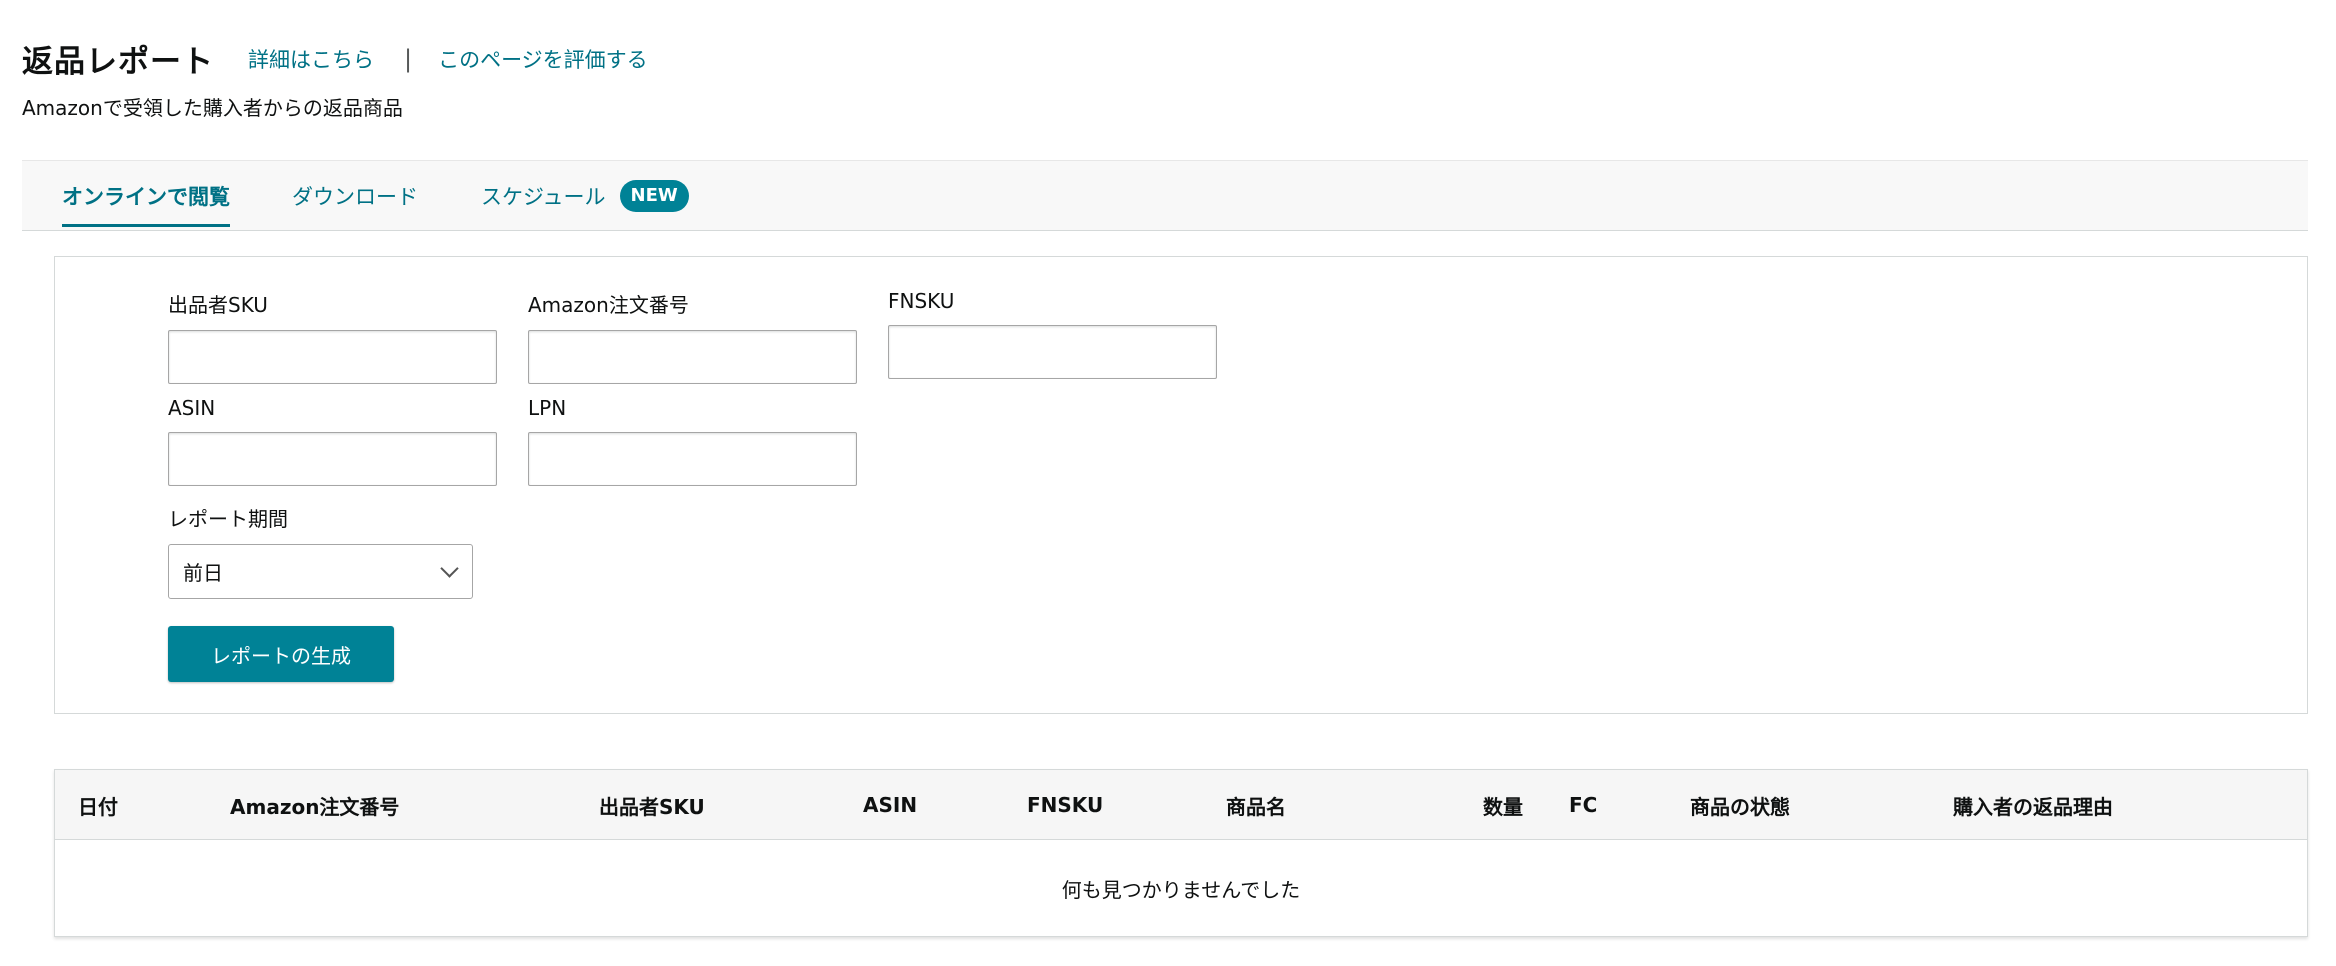 This screenshot has width=2336, height=966. Describe the element at coordinates (218, 305) in the screenshot. I see `seller-sku-label: 出品者SKU` at that location.